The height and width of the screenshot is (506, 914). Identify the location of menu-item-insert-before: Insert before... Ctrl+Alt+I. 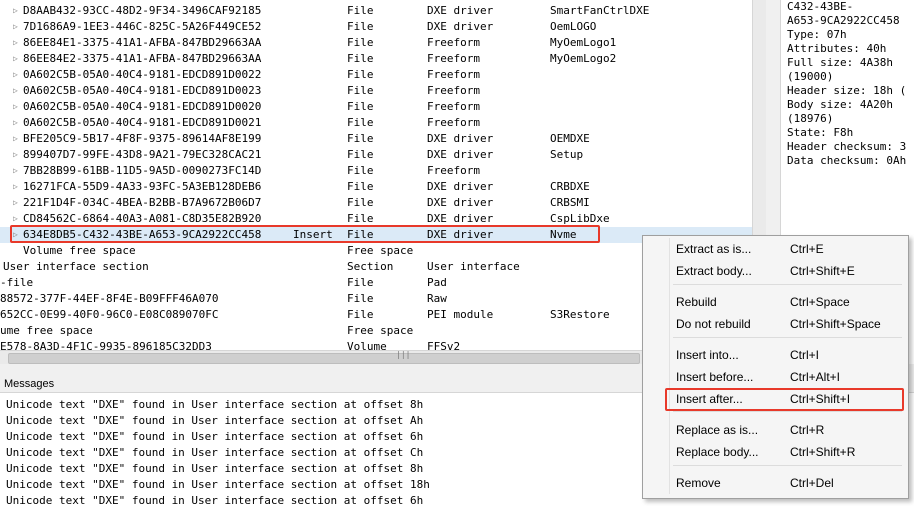
(774, 377).